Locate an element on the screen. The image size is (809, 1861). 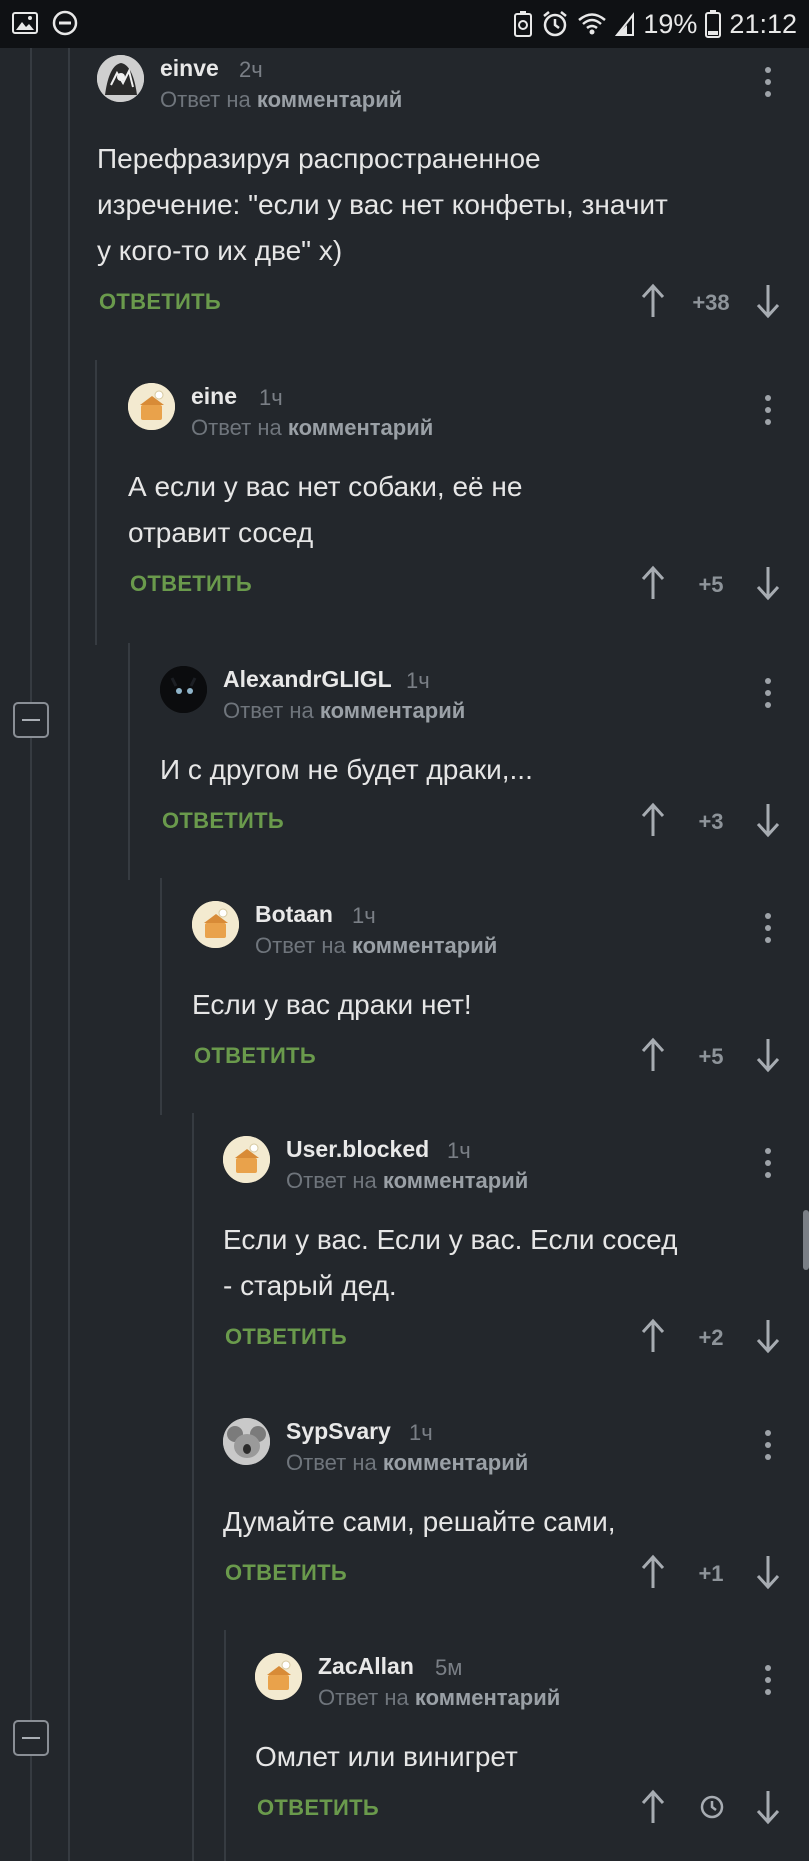
scrollbar-thumb is located at coordinates (806, 1240).